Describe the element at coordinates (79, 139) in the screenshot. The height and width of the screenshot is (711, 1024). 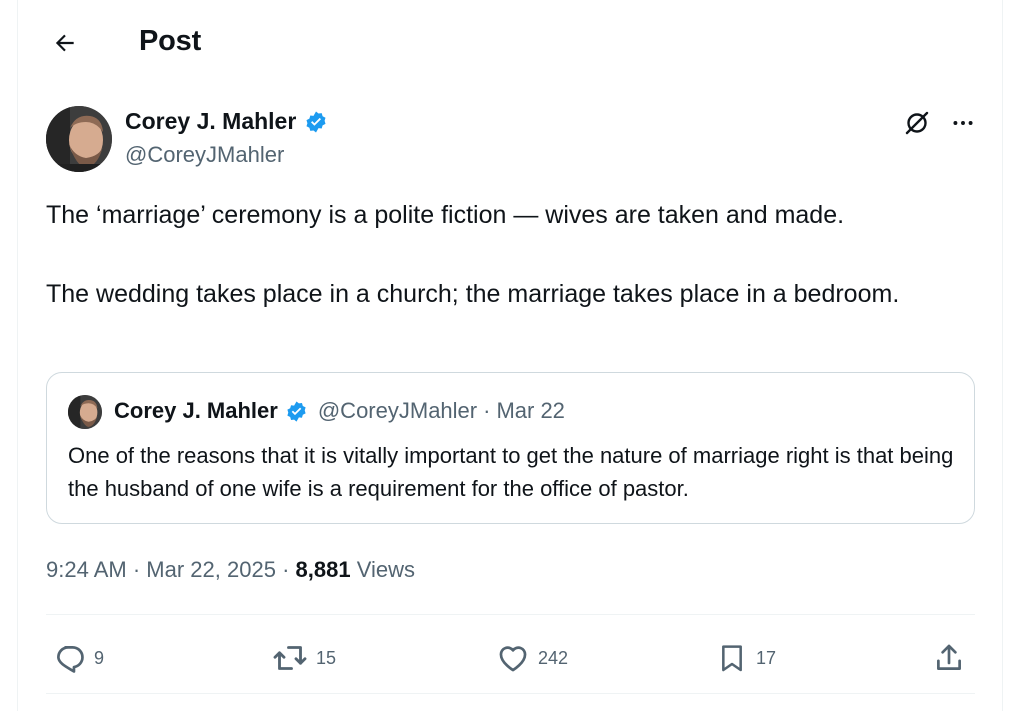
I see `avatar` at that location.